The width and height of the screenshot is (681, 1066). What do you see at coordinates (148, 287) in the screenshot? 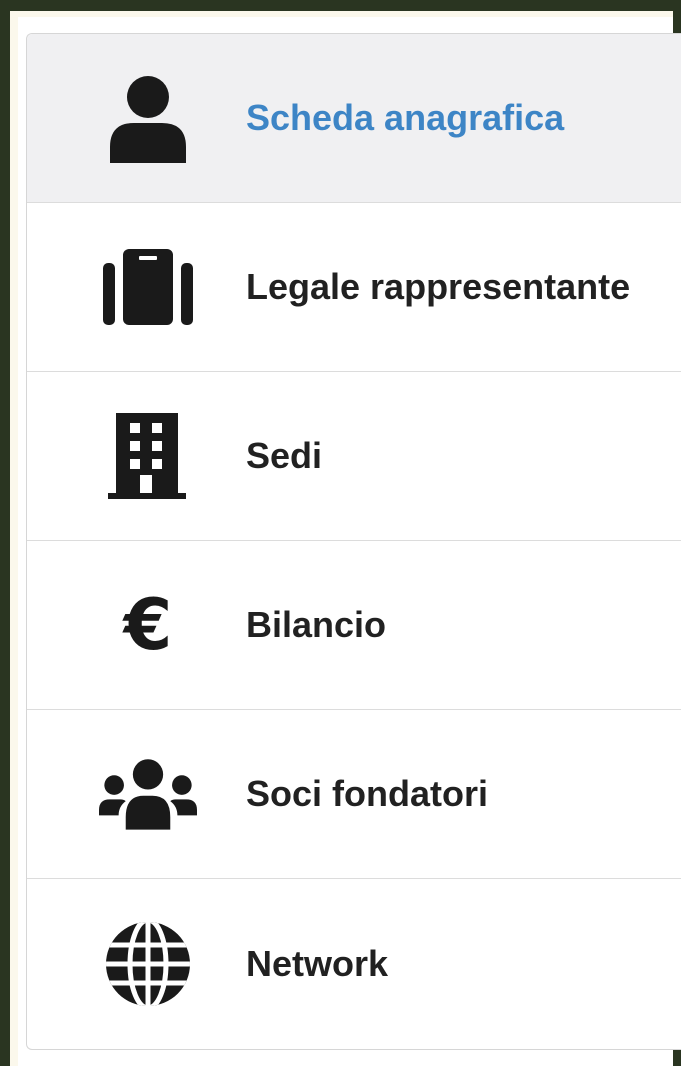
I see `briefcase-icon` at bounding box center [148, 287].